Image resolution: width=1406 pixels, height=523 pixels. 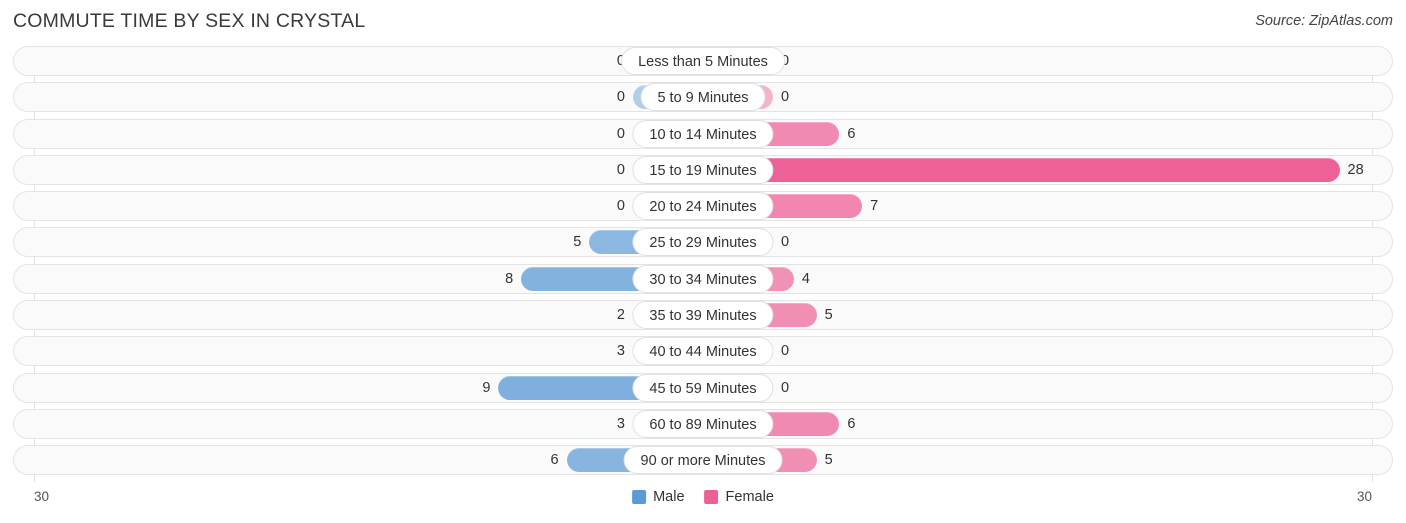 I want to click on row-bars: 8 4 30 to 34 Minutes, so click(x=703, y=279).